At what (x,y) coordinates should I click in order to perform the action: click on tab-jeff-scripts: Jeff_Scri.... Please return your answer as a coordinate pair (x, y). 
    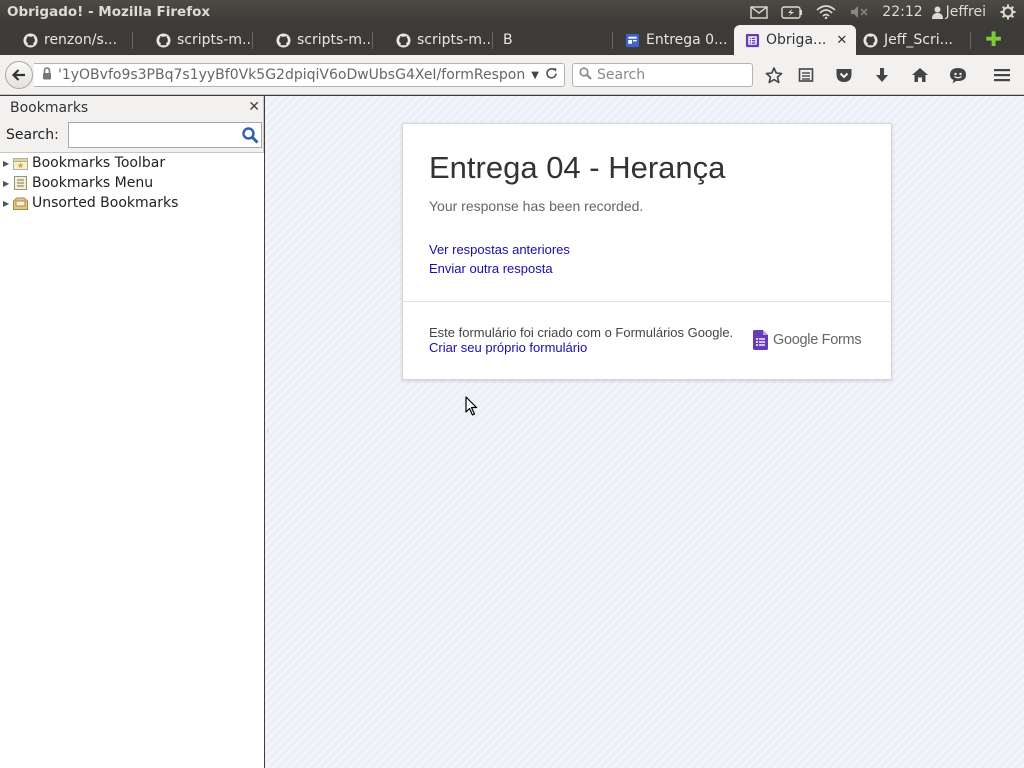
    Looking at the image, I should click on (913, 40).